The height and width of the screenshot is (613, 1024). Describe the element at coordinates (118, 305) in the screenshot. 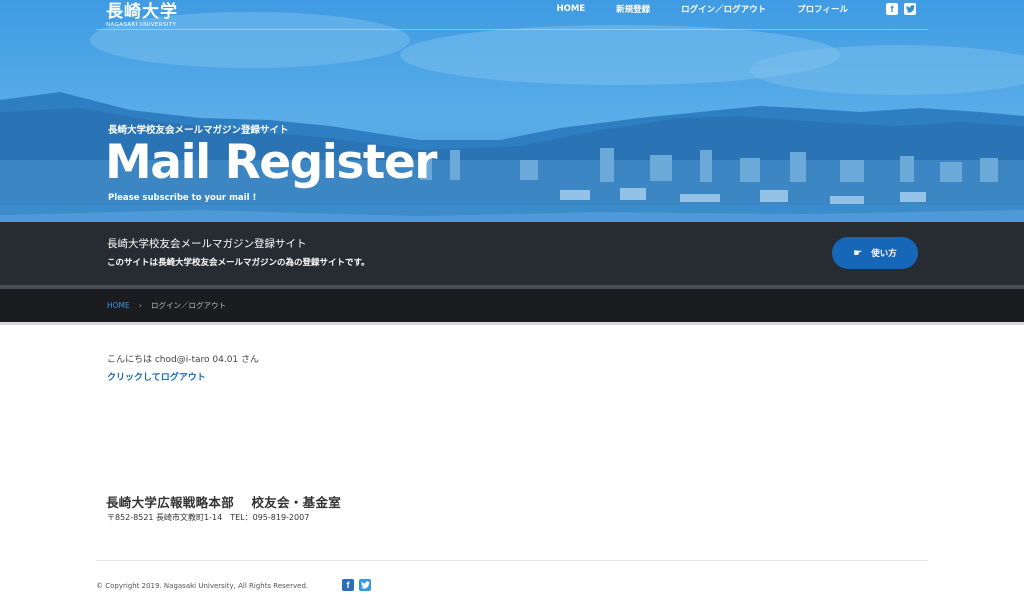

I see `breadcrumb-home: HOME` at that location.